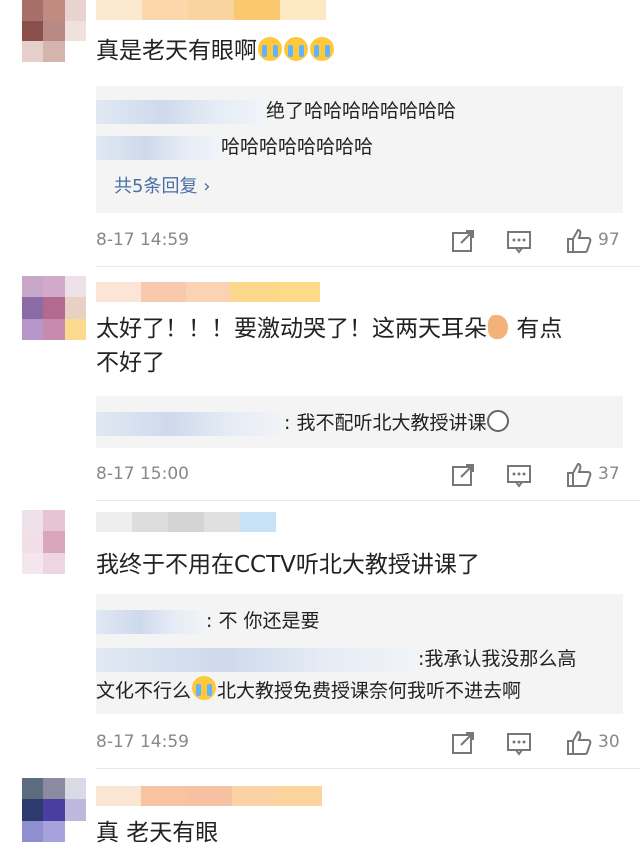 The width and height of the screenshot is (640, 861). Describe the element at coordinates (308, 689) in the screenshot. I see `reply-item-continued: 文化不行么 北大教授免费授课奈何我听不进去啊` at that location.